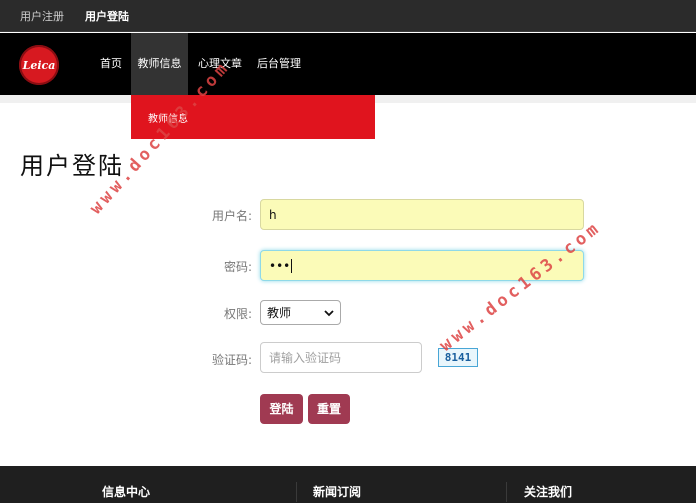  I want to click on nav-item-teacher-info: 教师信息, so click(159, 64).